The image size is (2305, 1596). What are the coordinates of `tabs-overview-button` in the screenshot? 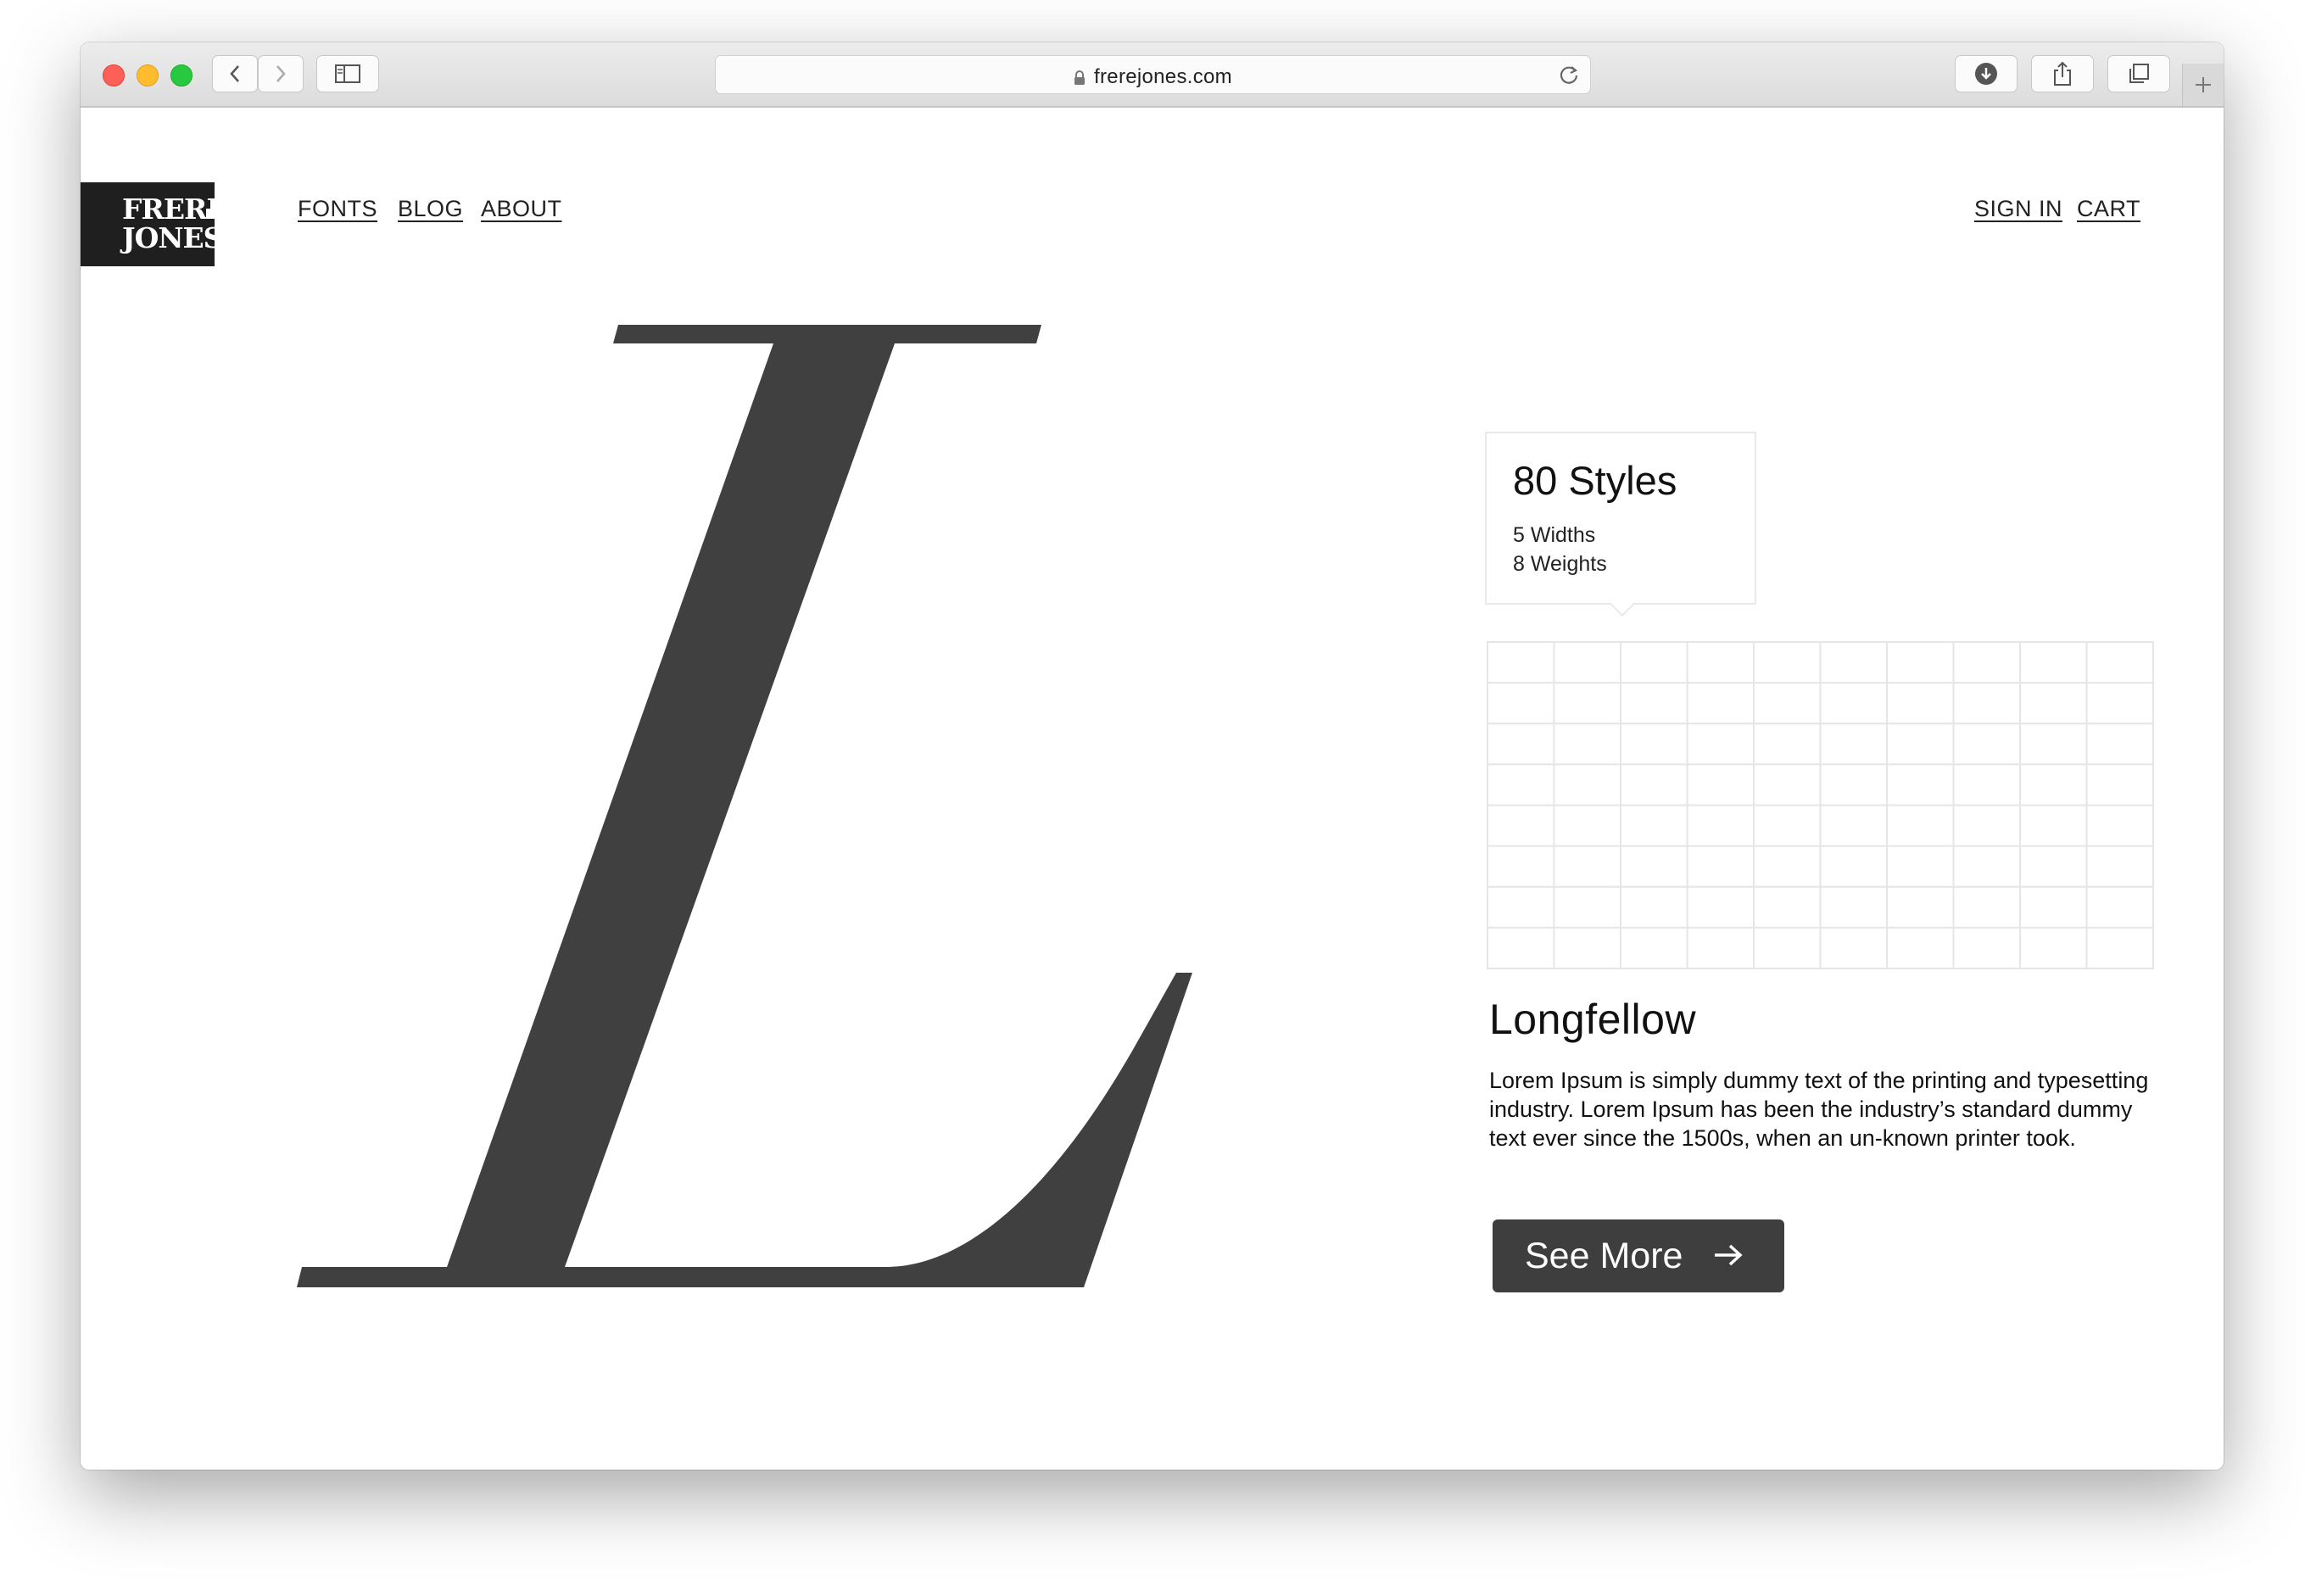 It's located at (2138, 73).